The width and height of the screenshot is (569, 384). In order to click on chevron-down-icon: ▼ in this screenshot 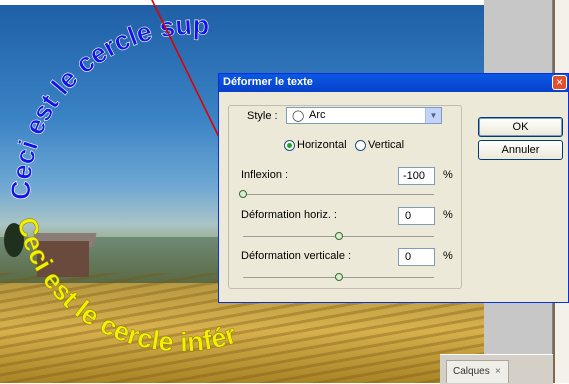, I will do `click(433, 115)`.